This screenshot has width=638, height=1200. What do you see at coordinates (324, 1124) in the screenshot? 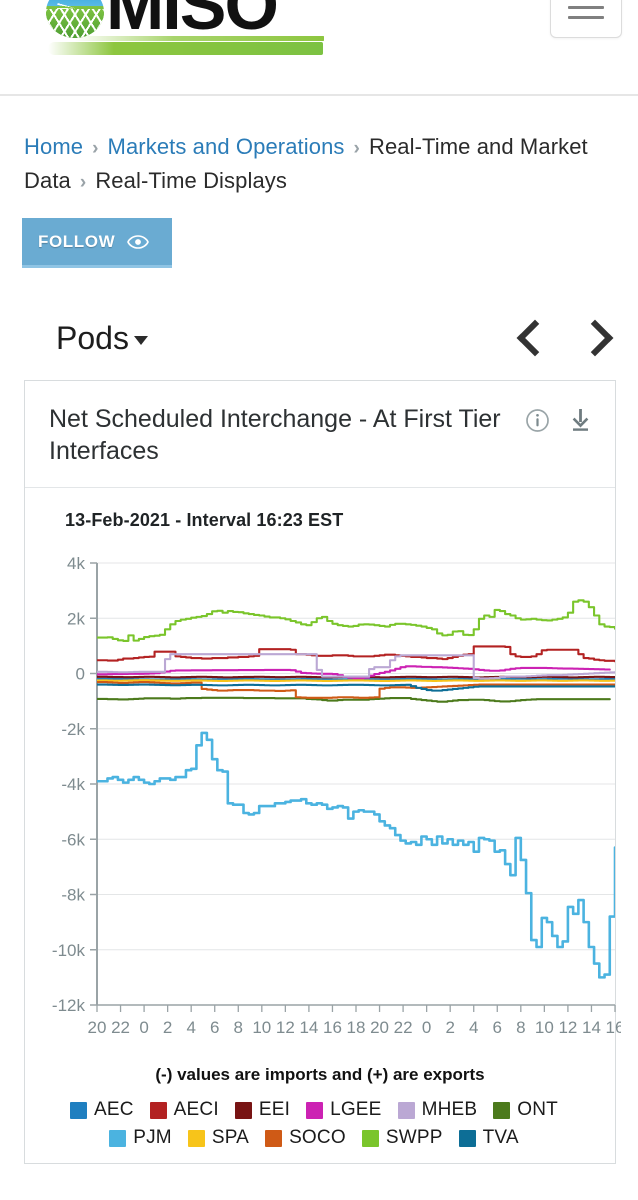
I see `chart-legend: AEC AECI EEI LGEE MHEB ONT PJM SPA SOCO SWPP TVA` at bounding box center [324, 1124].